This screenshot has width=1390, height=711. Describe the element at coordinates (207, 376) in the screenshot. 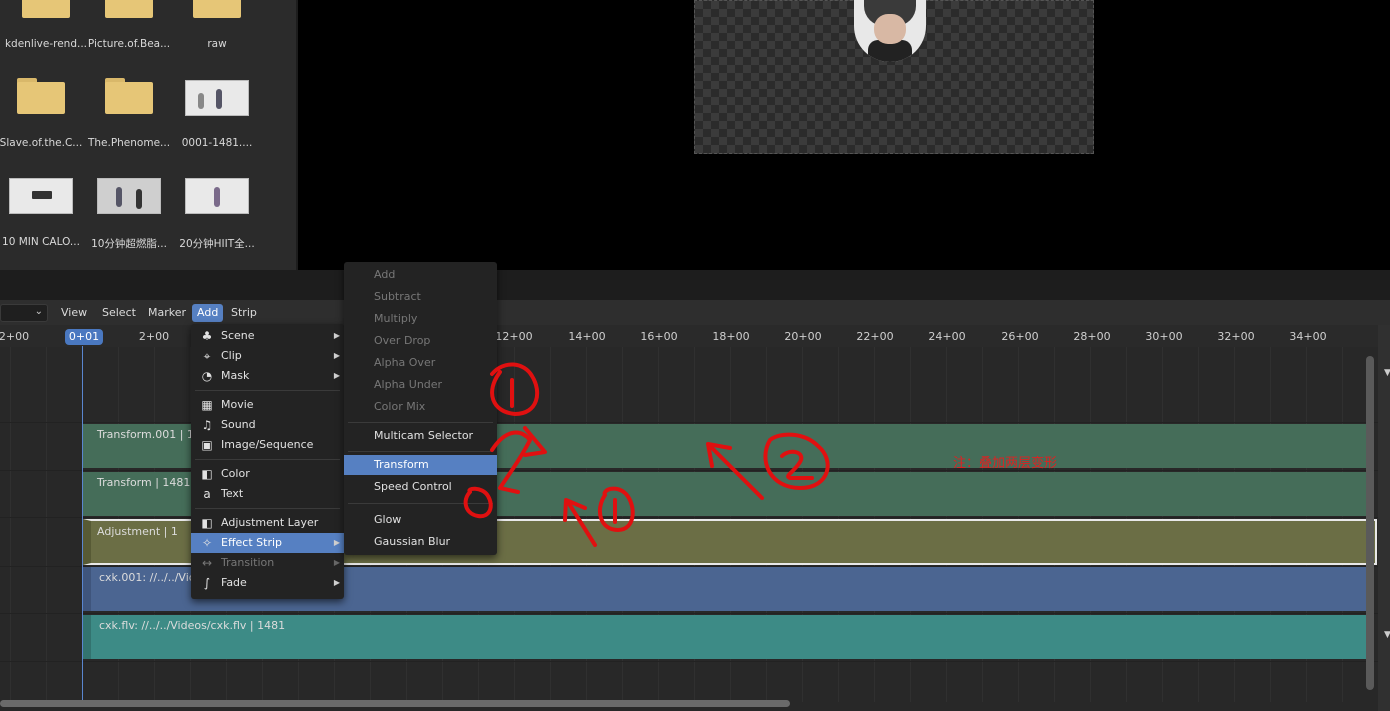

I see `mask-icon: ◔` at that location.